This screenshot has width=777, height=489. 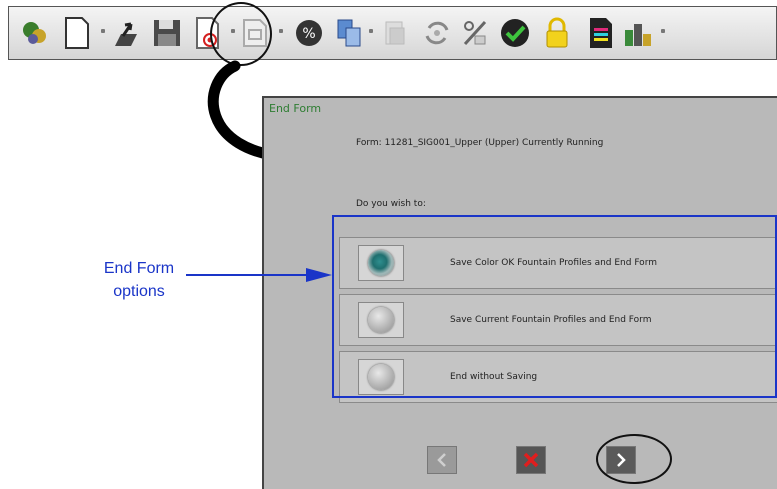 What do you see at coordinates (35, 33) in the screenshot?
I see `jobs-icon` at bounding box center [35, 33].